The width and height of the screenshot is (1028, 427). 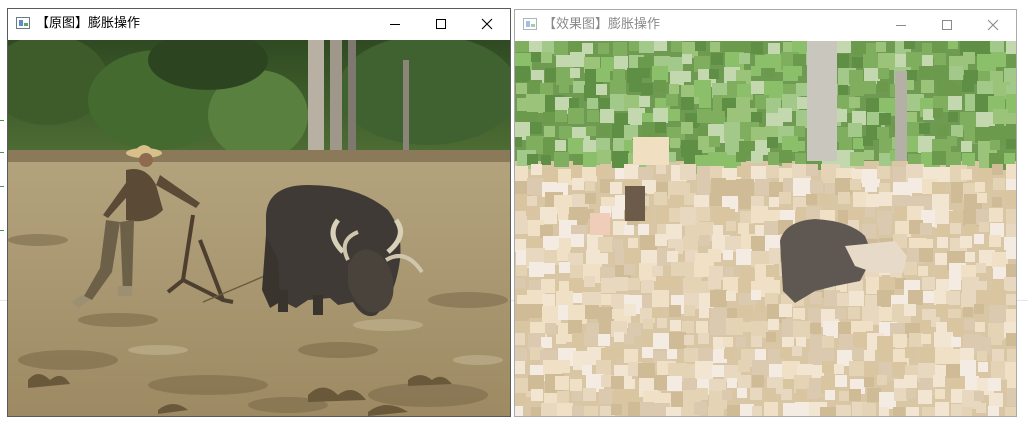 What do you see at coordinates (765, 25) in the screenshot?
I see `title-bar: 【效果图】膨胀操作` at bounding box center [765, 25].